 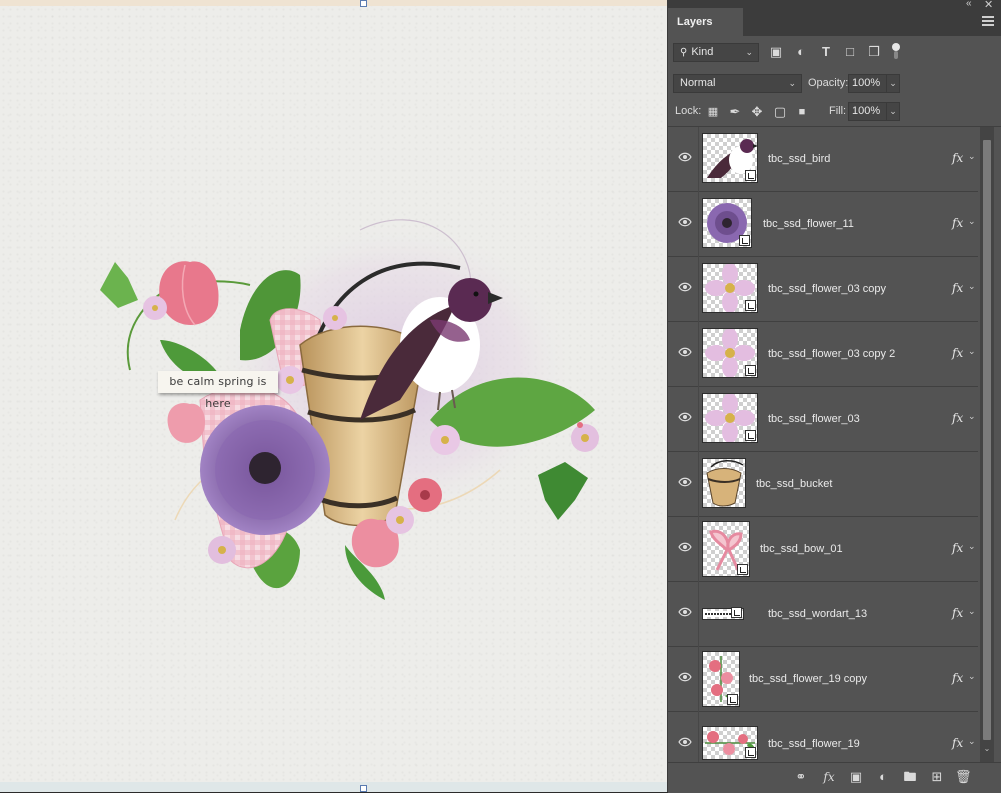 I want to click on layer-row: tbc_ssd_bird fx ⌄, so click(x=823, y=159).